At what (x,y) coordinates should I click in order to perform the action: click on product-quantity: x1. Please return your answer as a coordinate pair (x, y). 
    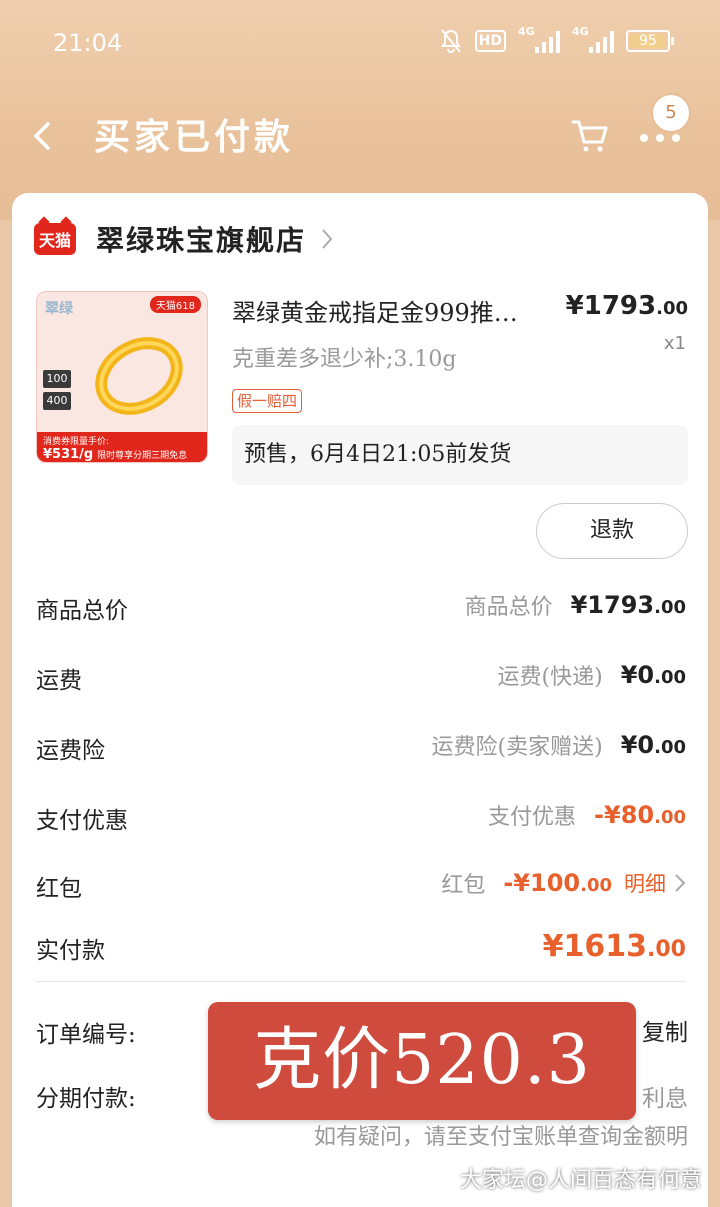
    Looking at the image, I should click on (674, 343).